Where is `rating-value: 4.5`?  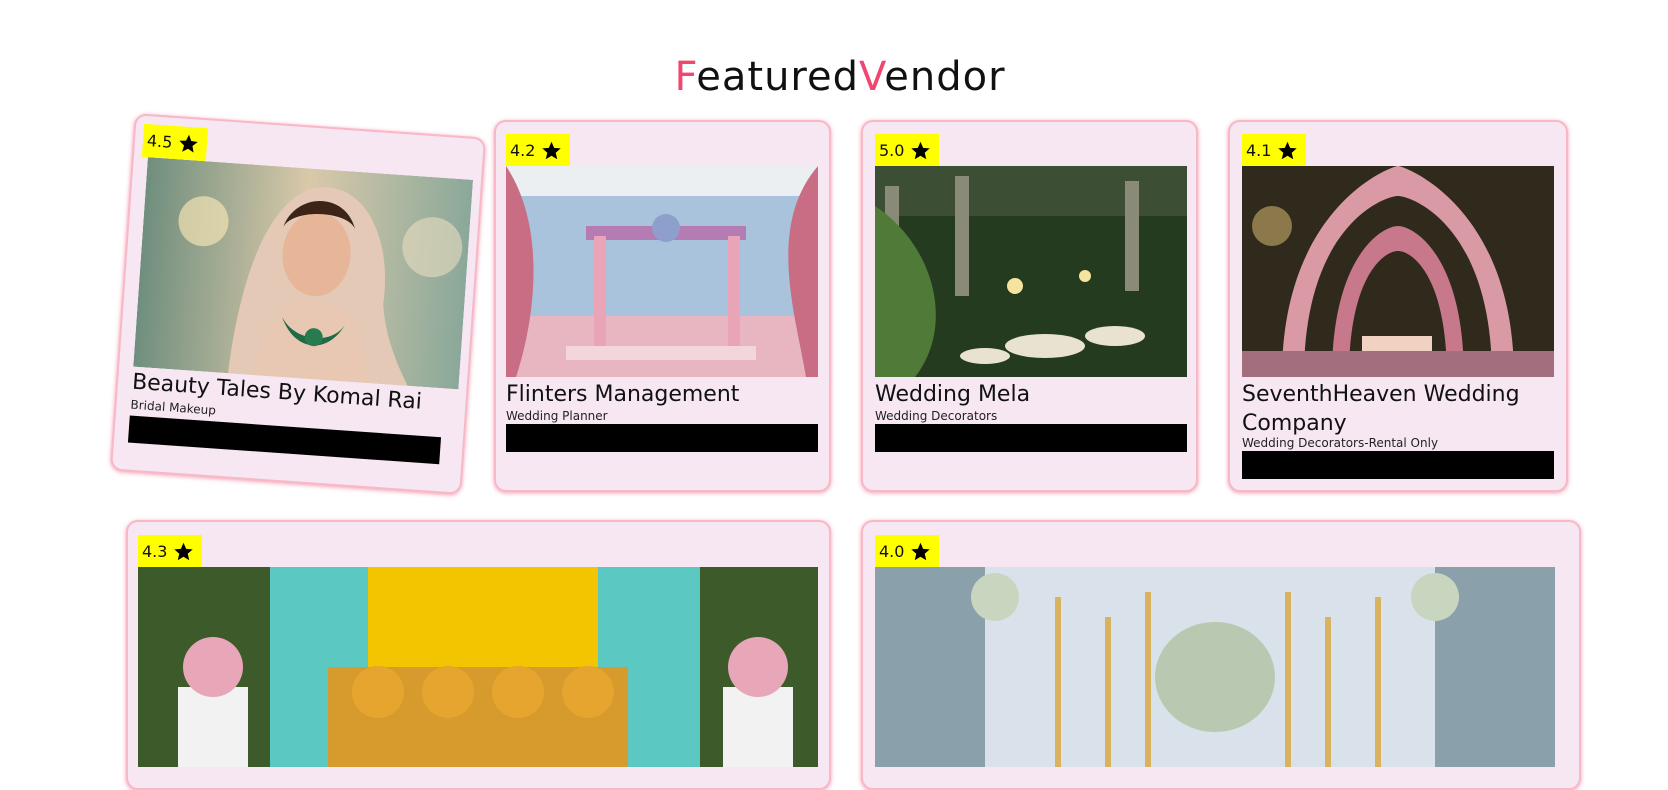 rating-value: 4.5 is located at coordinates (160, 141).